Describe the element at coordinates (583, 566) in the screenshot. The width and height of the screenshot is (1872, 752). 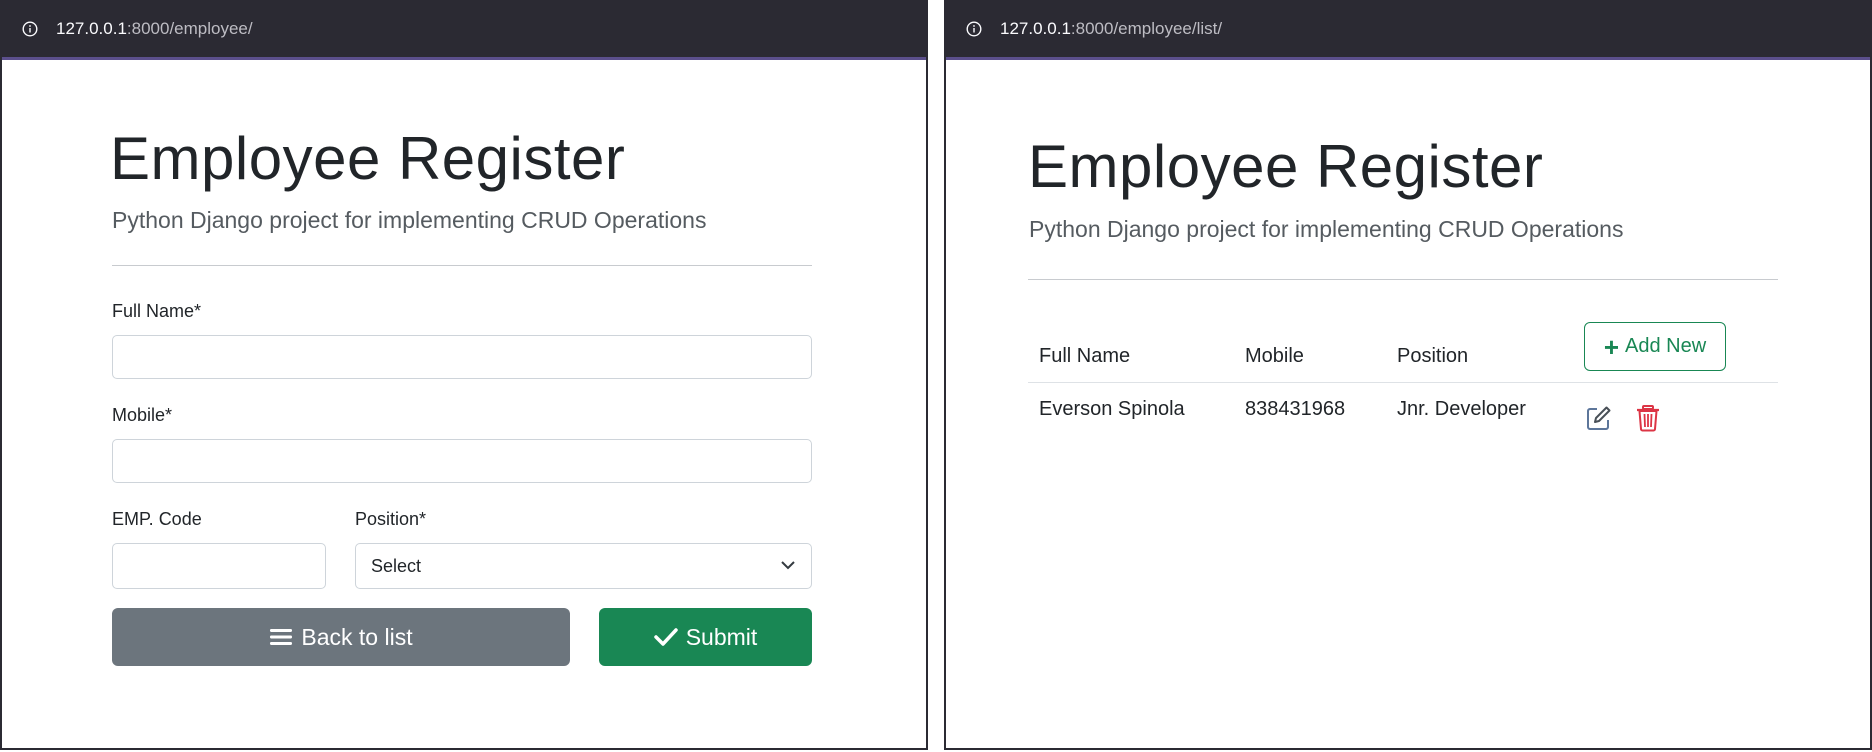
I see `position-select: Select` at that location.